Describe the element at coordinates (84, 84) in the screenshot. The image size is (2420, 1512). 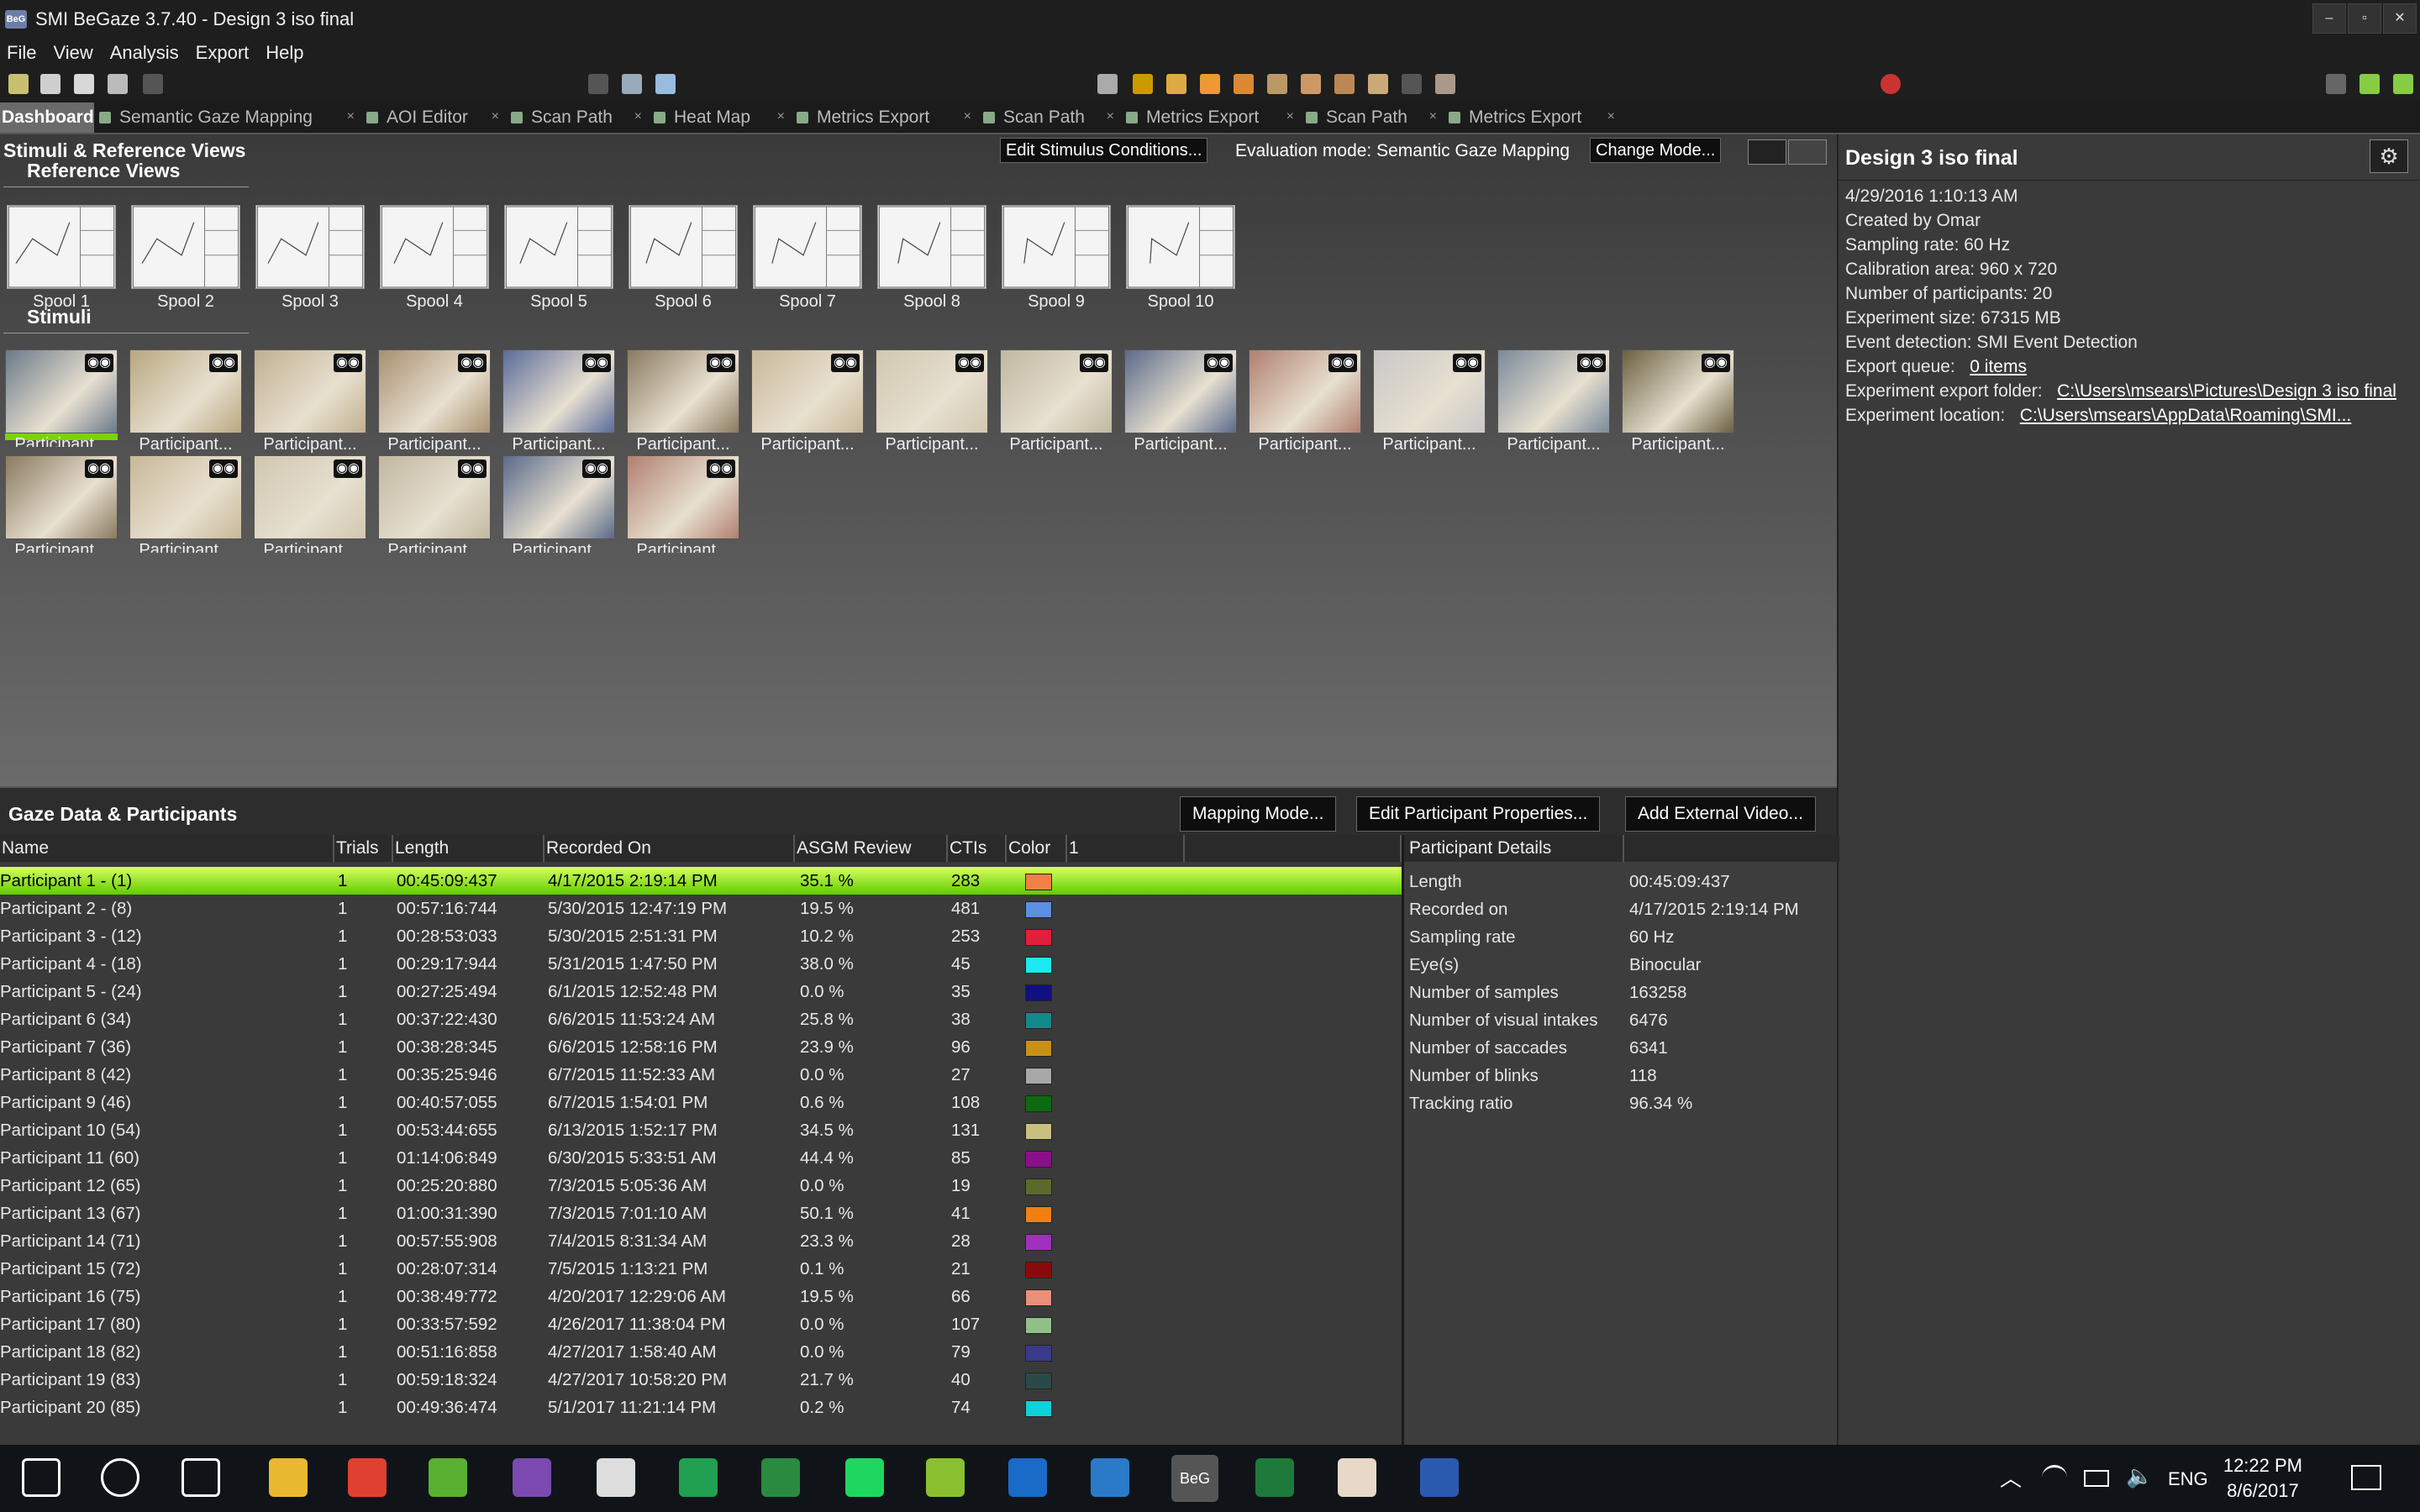
I see `save-icon` at that location.